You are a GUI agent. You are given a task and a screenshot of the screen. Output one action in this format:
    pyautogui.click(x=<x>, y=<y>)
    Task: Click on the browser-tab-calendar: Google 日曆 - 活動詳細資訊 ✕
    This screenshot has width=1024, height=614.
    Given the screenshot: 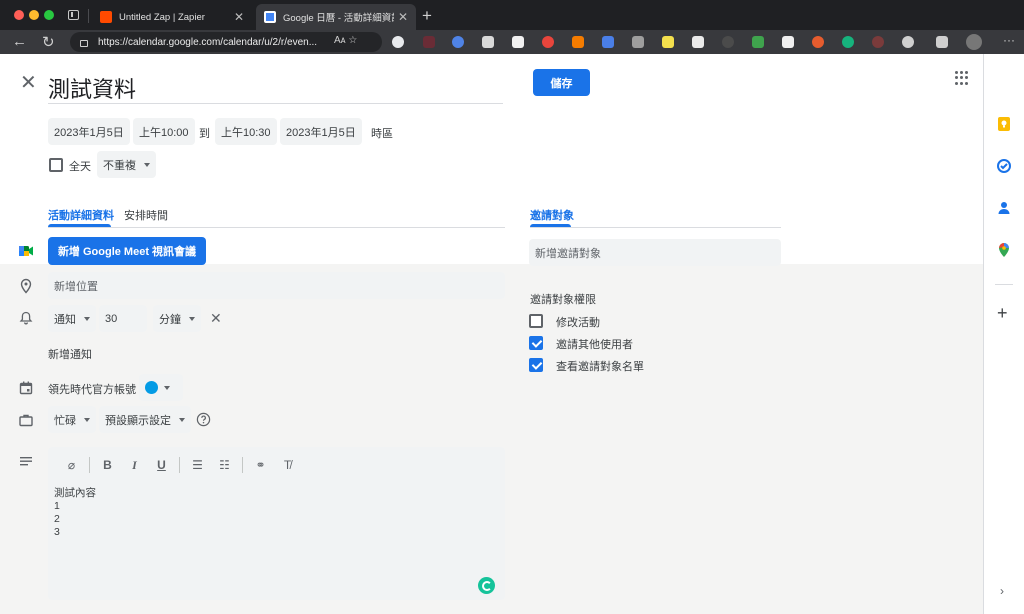 What is the action you would take?
    pyautogui.click(x=336, y=17)
    